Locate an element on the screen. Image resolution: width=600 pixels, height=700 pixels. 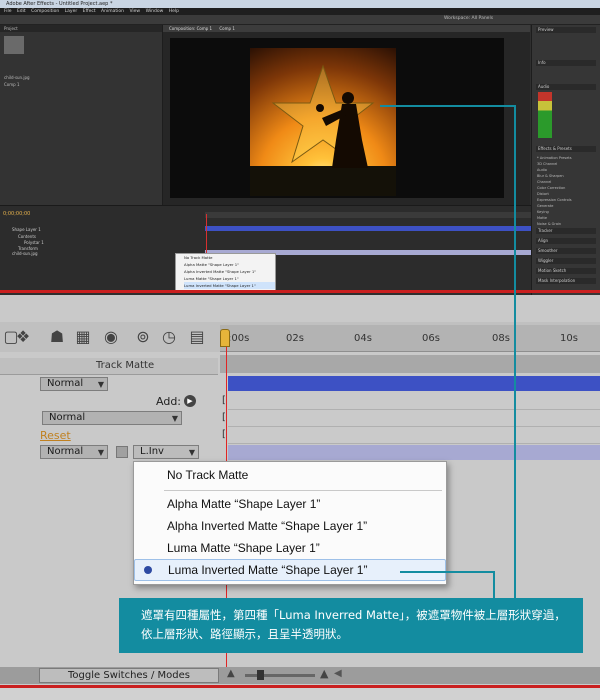
mini-menu-item: Alpha Inverted Matte "Shape Layer 1" is located at coordinates (229, 271).